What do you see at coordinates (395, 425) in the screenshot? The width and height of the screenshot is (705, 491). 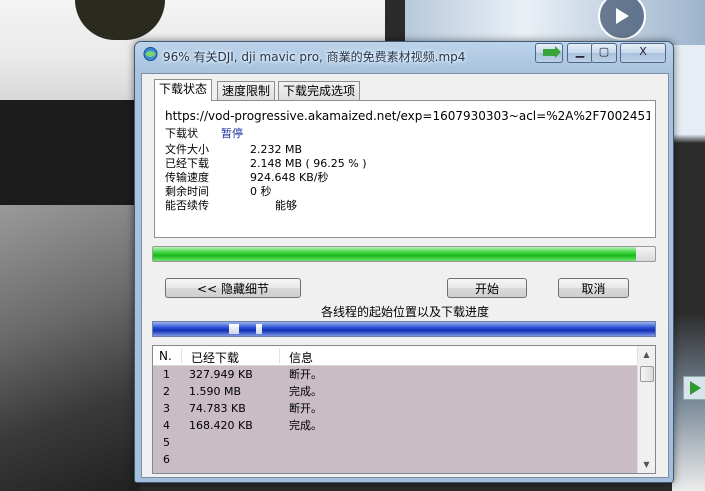 I see `list-item: 4 168.420 KB 完成。` at bounding box center [395, 425].